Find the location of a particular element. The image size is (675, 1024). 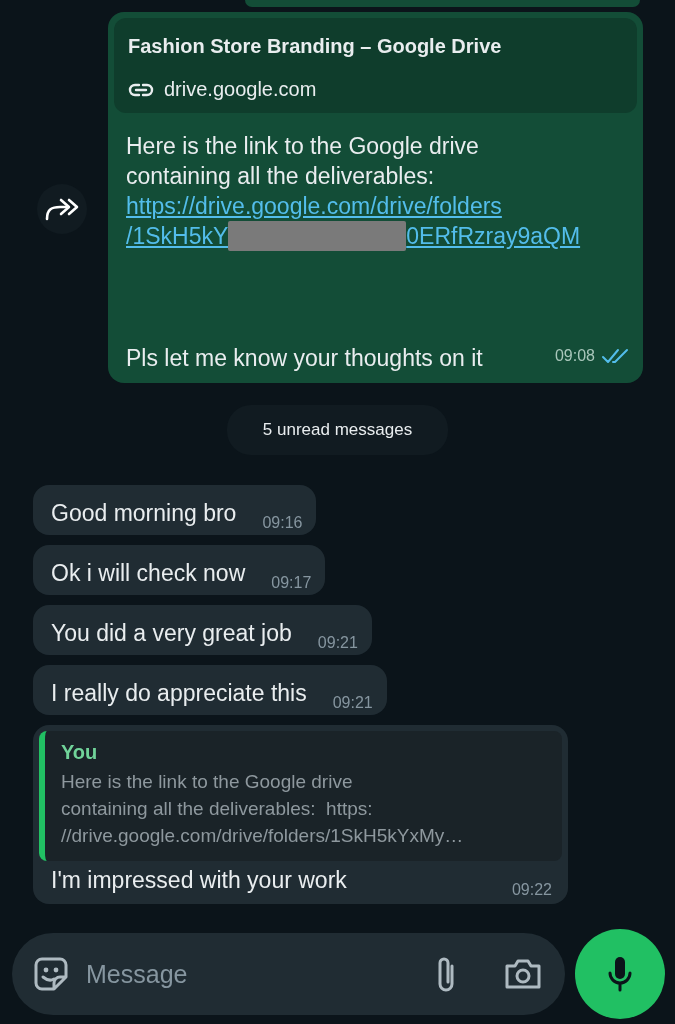

sticker-icon is located at coordinates (51, 974).